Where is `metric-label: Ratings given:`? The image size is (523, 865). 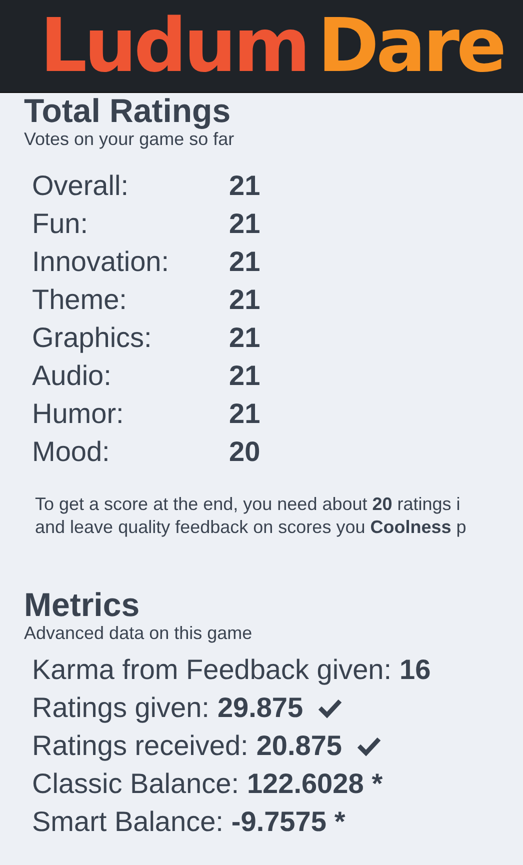
metric-label: Ratings given: is located at coordinates (121, 708).